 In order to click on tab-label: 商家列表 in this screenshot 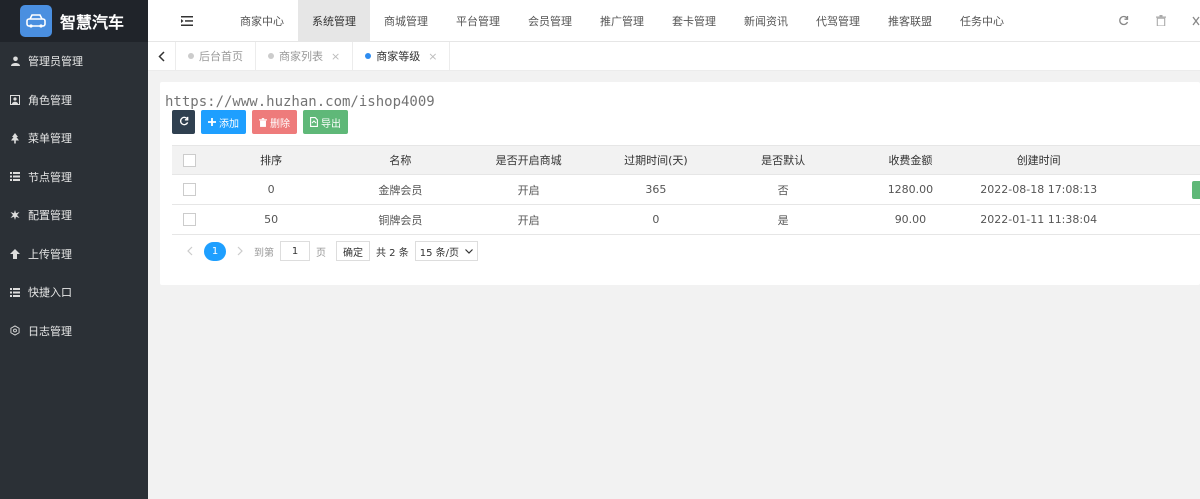, I will do `click(301, 56)`.